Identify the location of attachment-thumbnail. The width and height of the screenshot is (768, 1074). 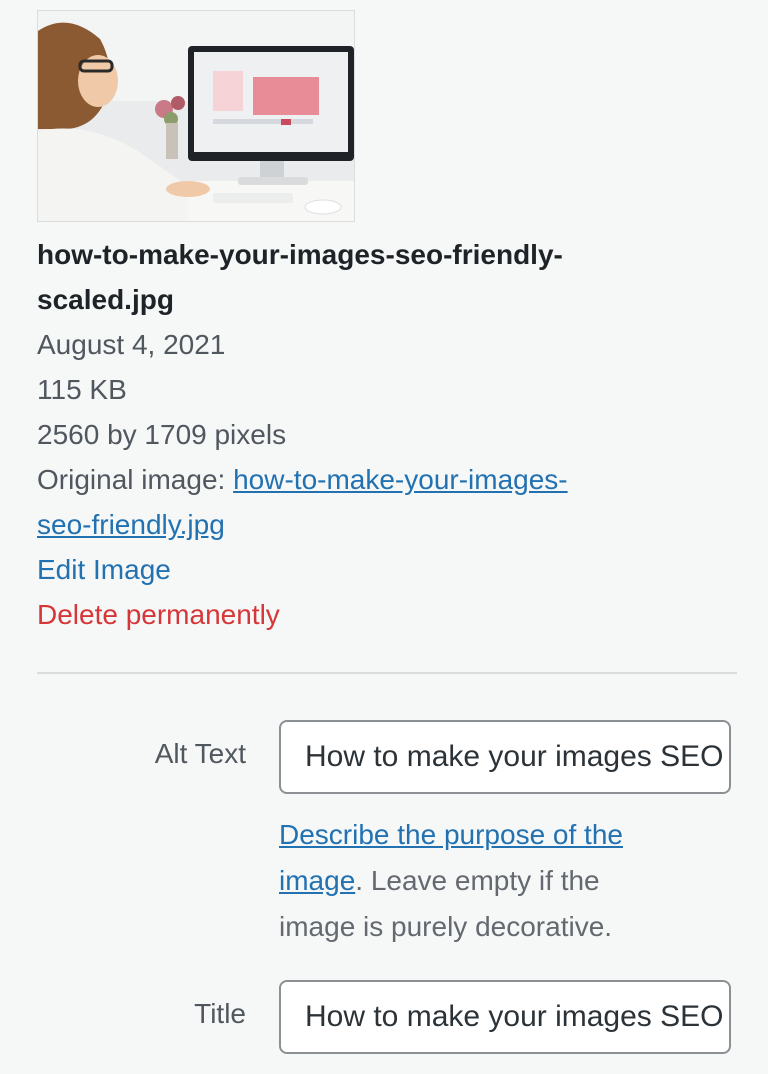
(196, 116).